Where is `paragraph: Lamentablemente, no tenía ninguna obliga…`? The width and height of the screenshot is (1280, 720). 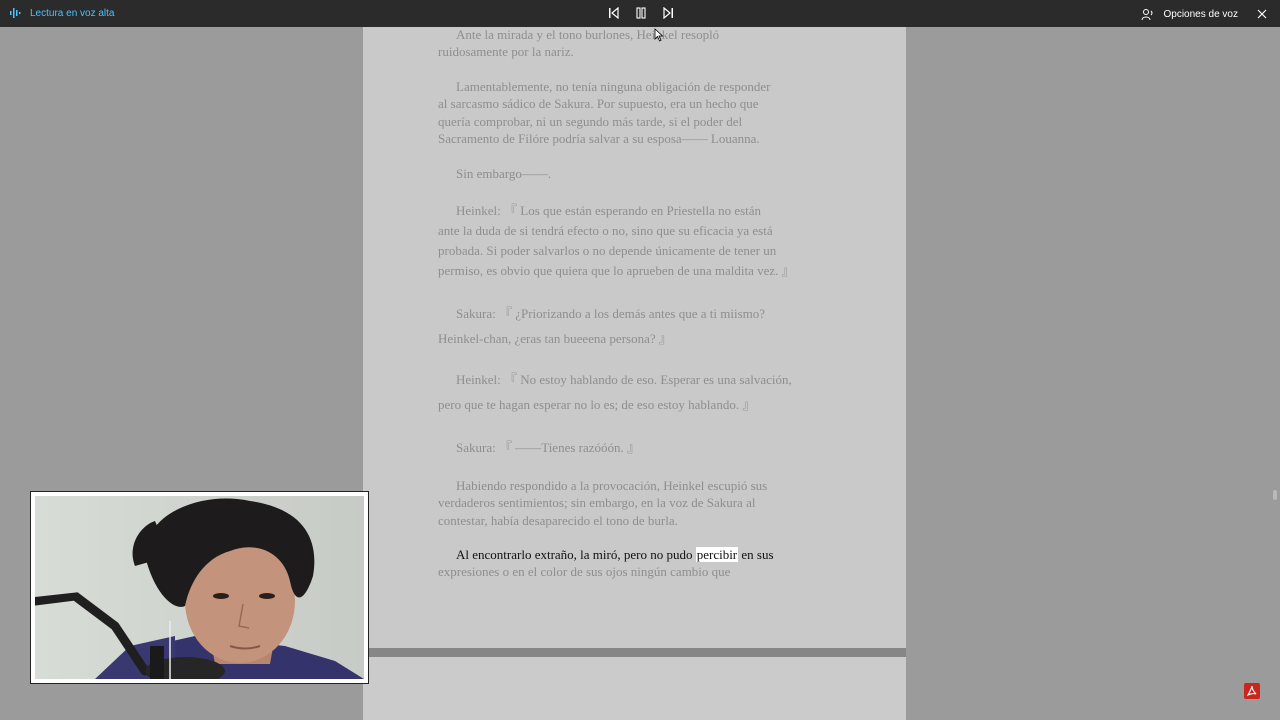 paragraph: Lamentablemente, no tenía ninguna obliga… is located at coordinates (634, 113).